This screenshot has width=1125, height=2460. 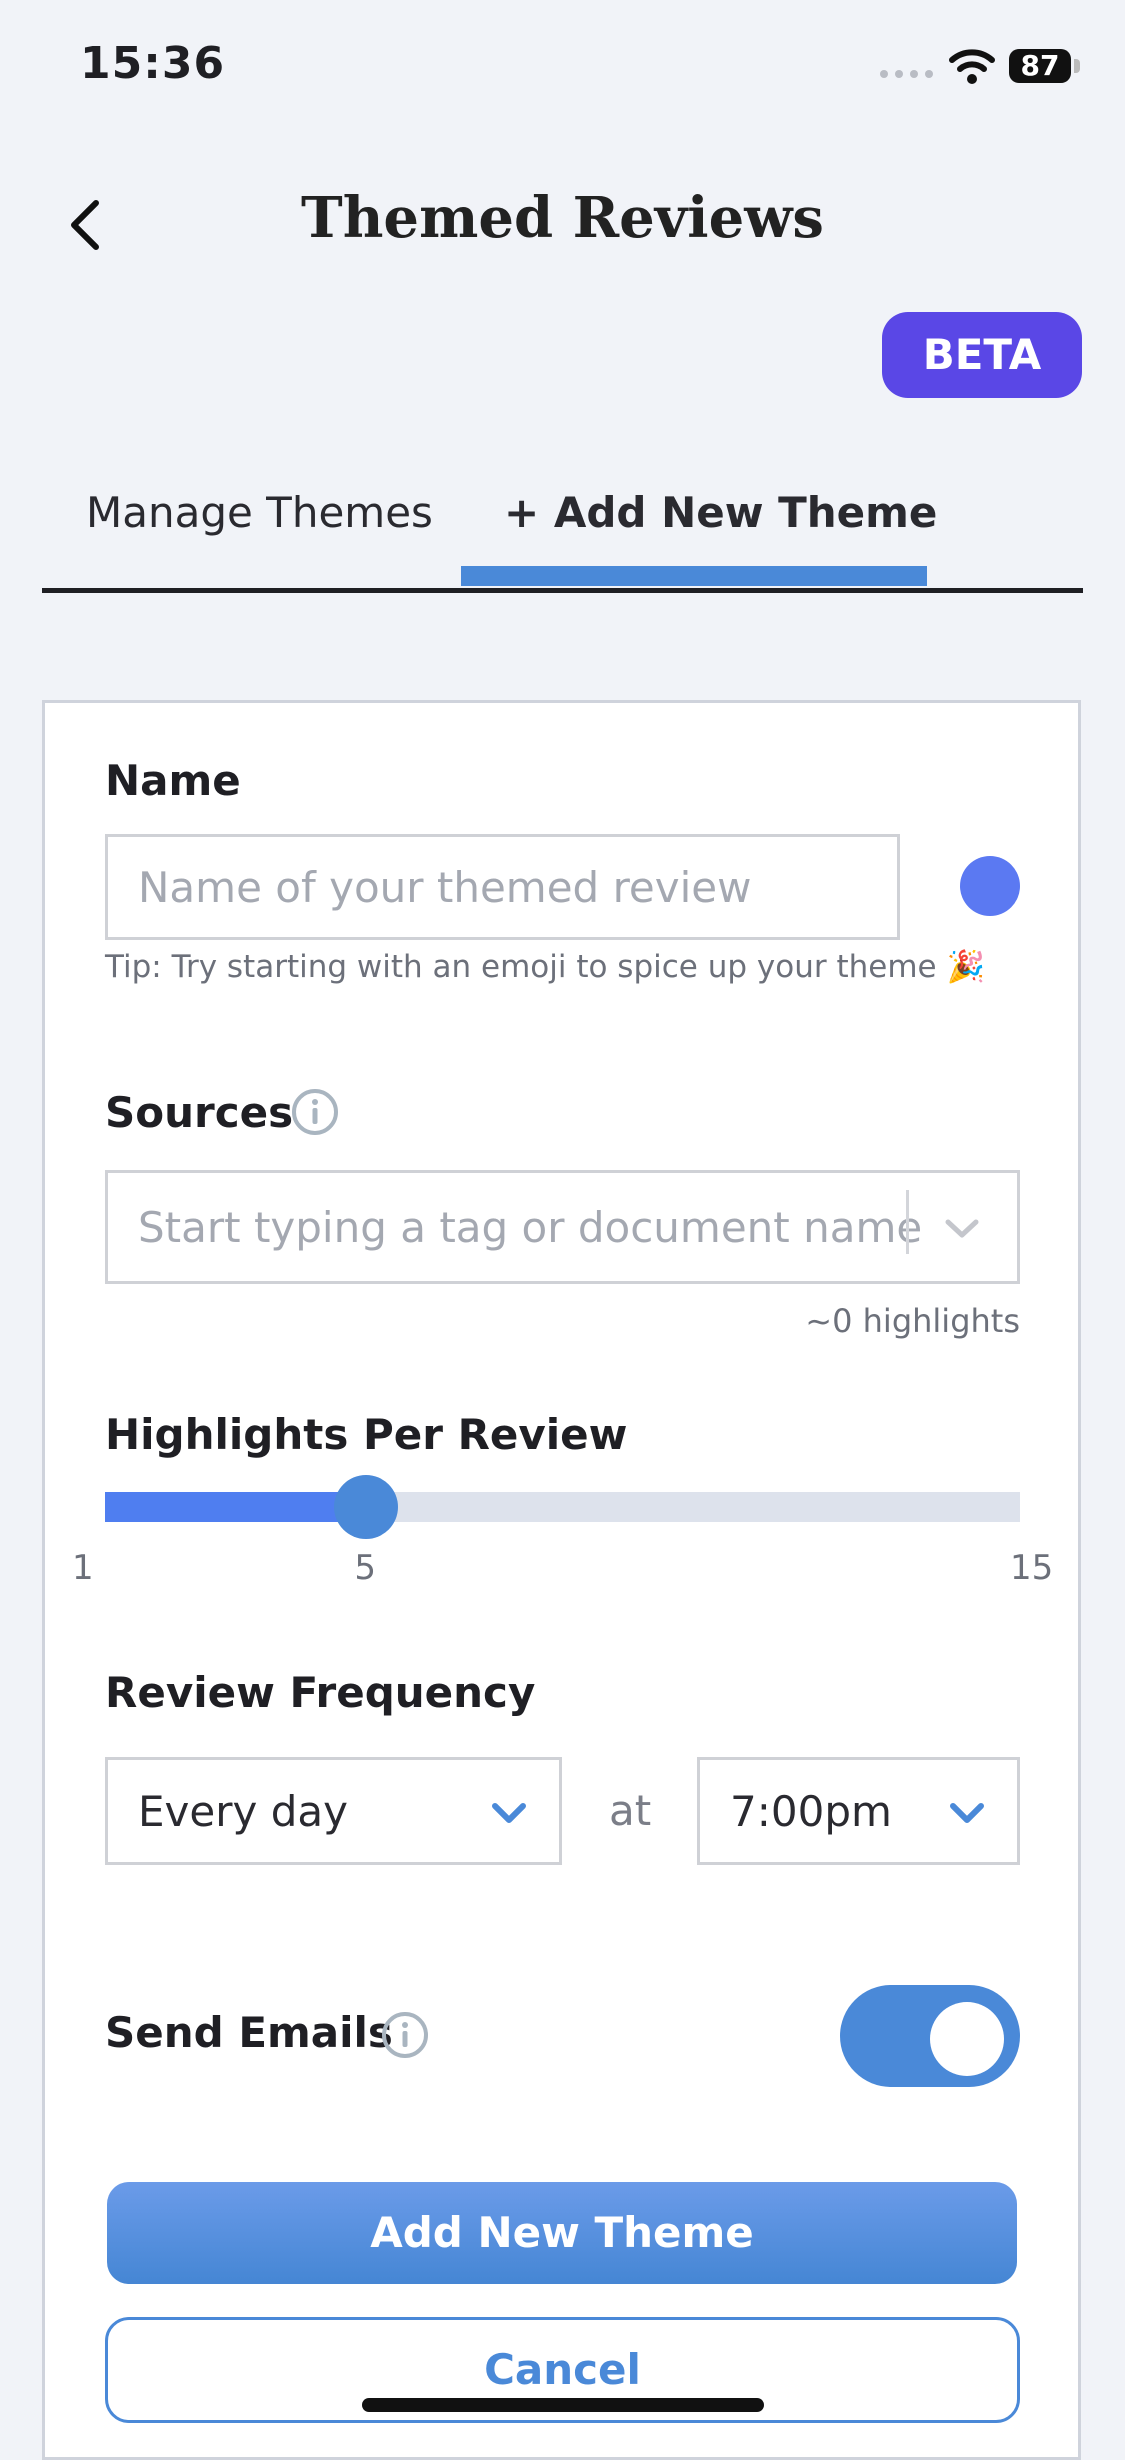 I want to click on tab-add-new-theme: + Add New Theme, so click(x=720, y=512).